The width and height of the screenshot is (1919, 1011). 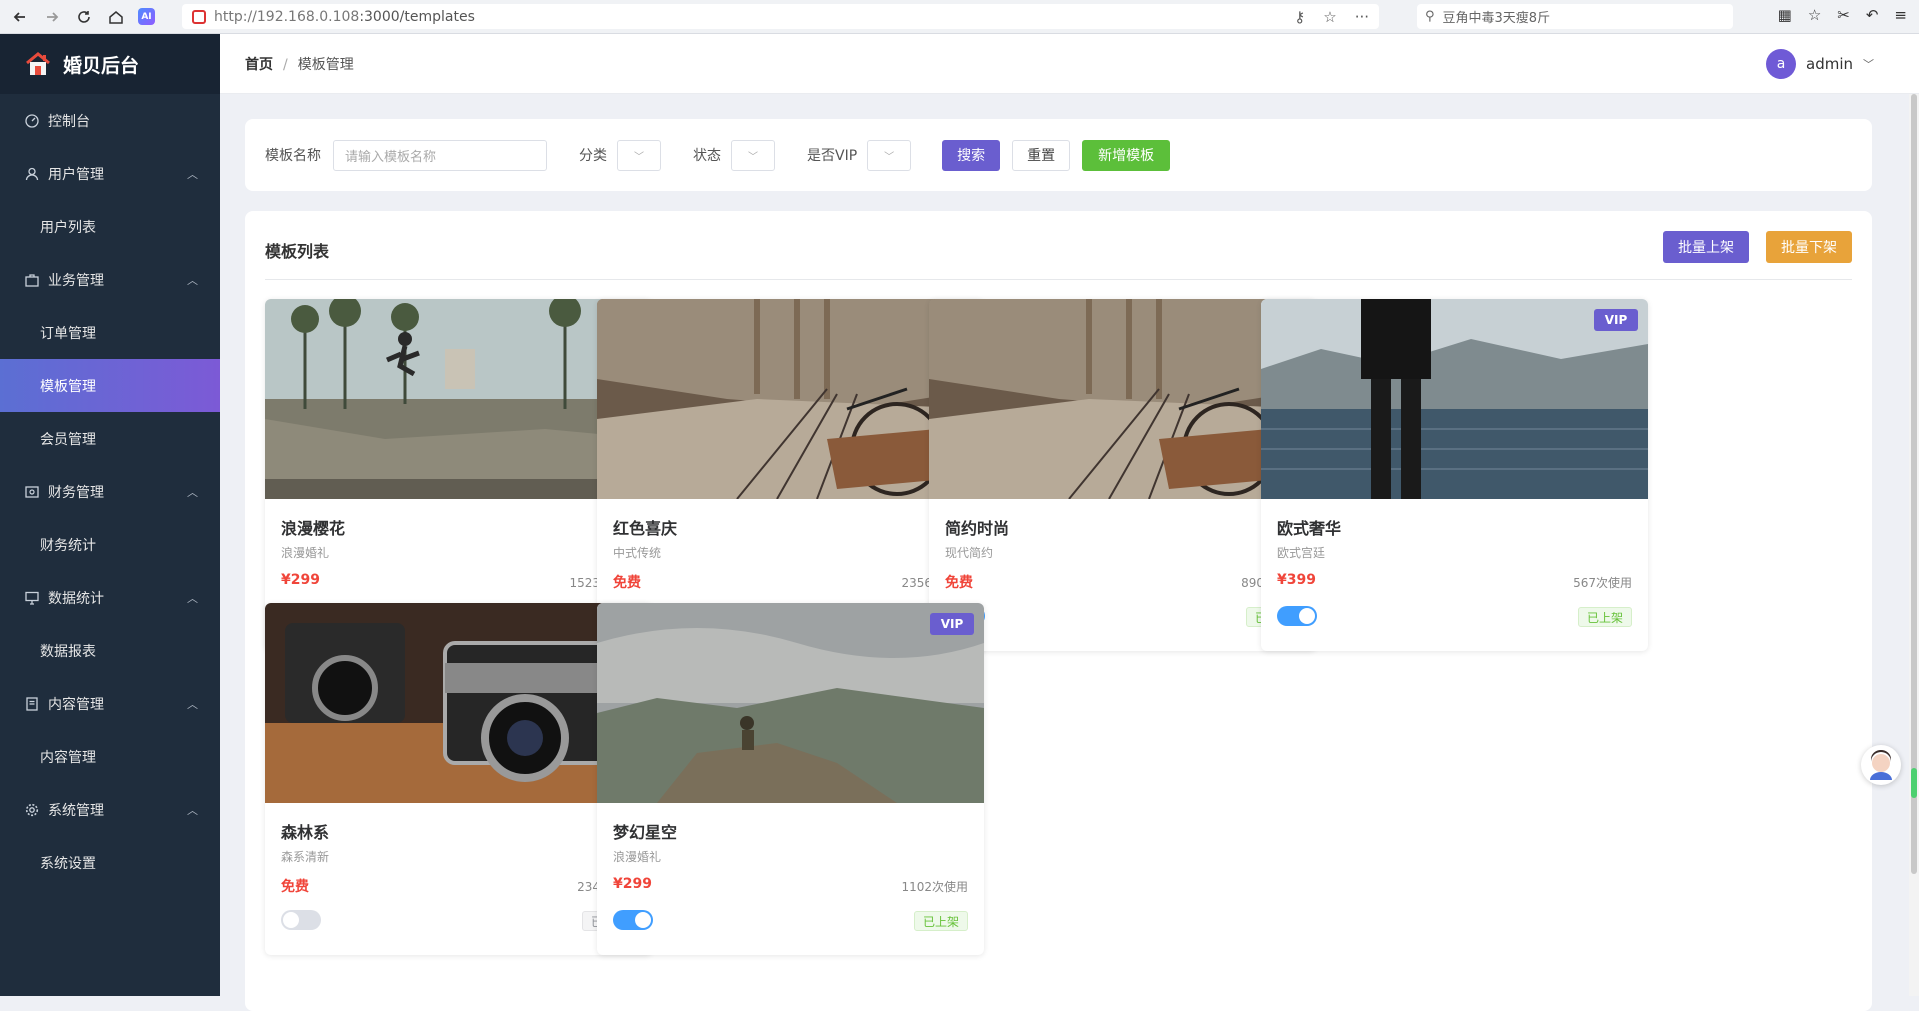 What do you see at coordinates (325, 64) in the screenshot?
I see `breadcrumb-current: 模板管理` at bounding box center [325, 64].